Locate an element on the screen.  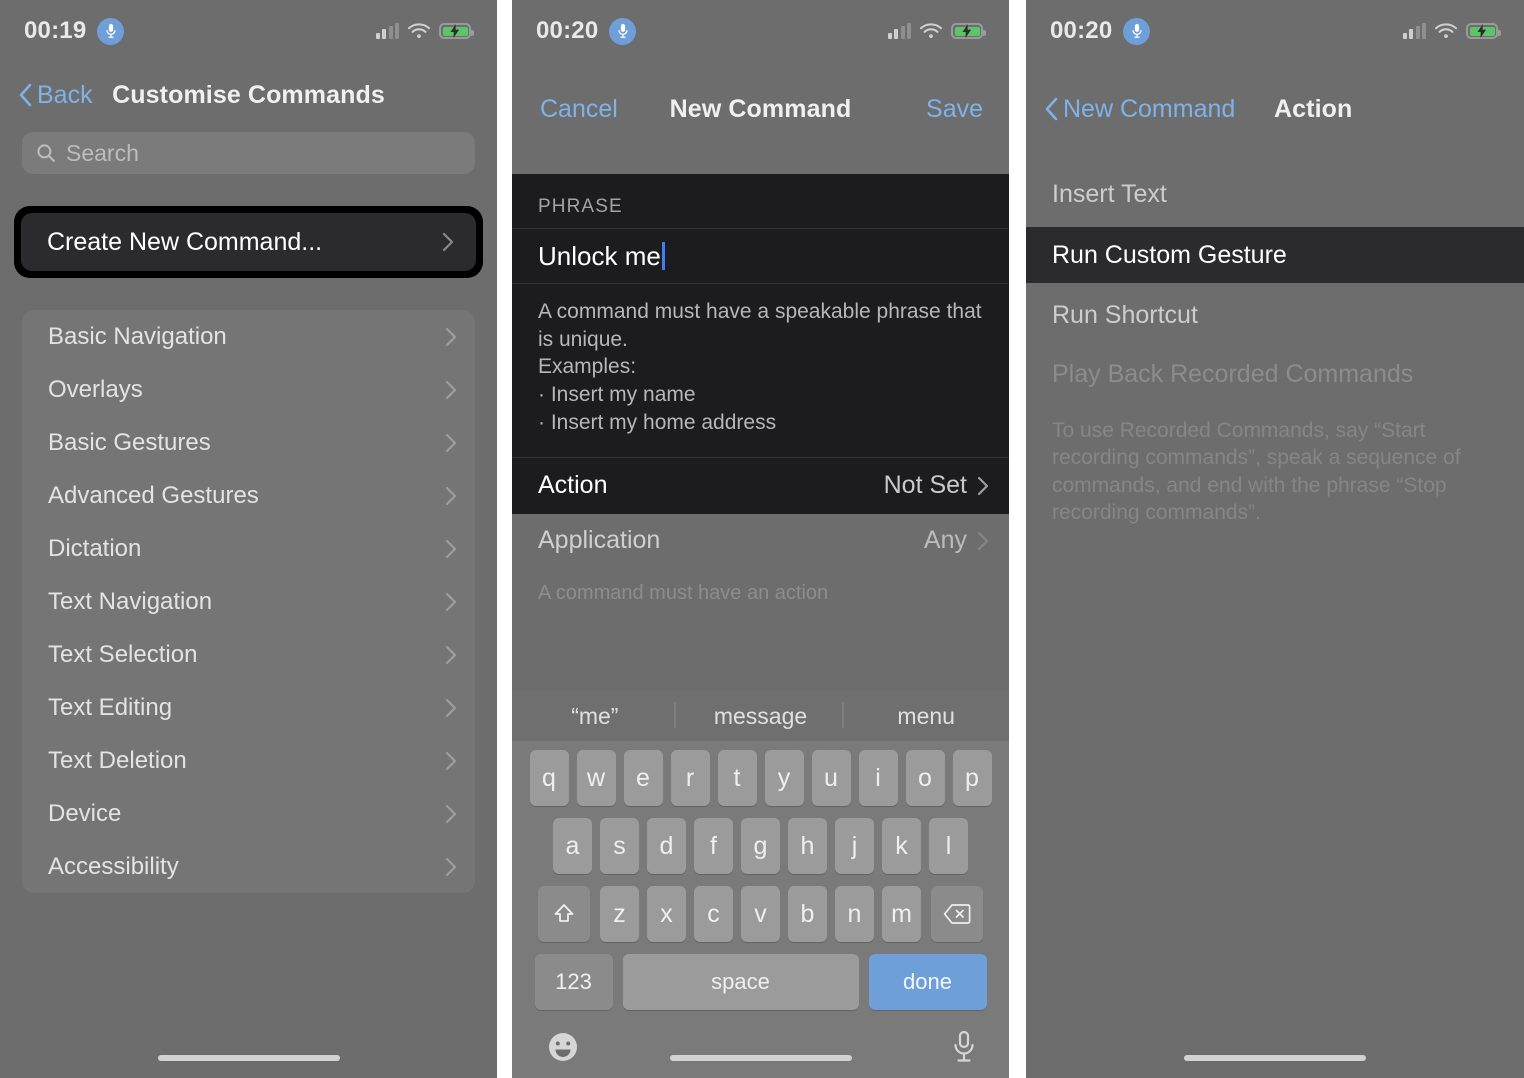
search-bar-container: Search is located at coordinates (248, 151).